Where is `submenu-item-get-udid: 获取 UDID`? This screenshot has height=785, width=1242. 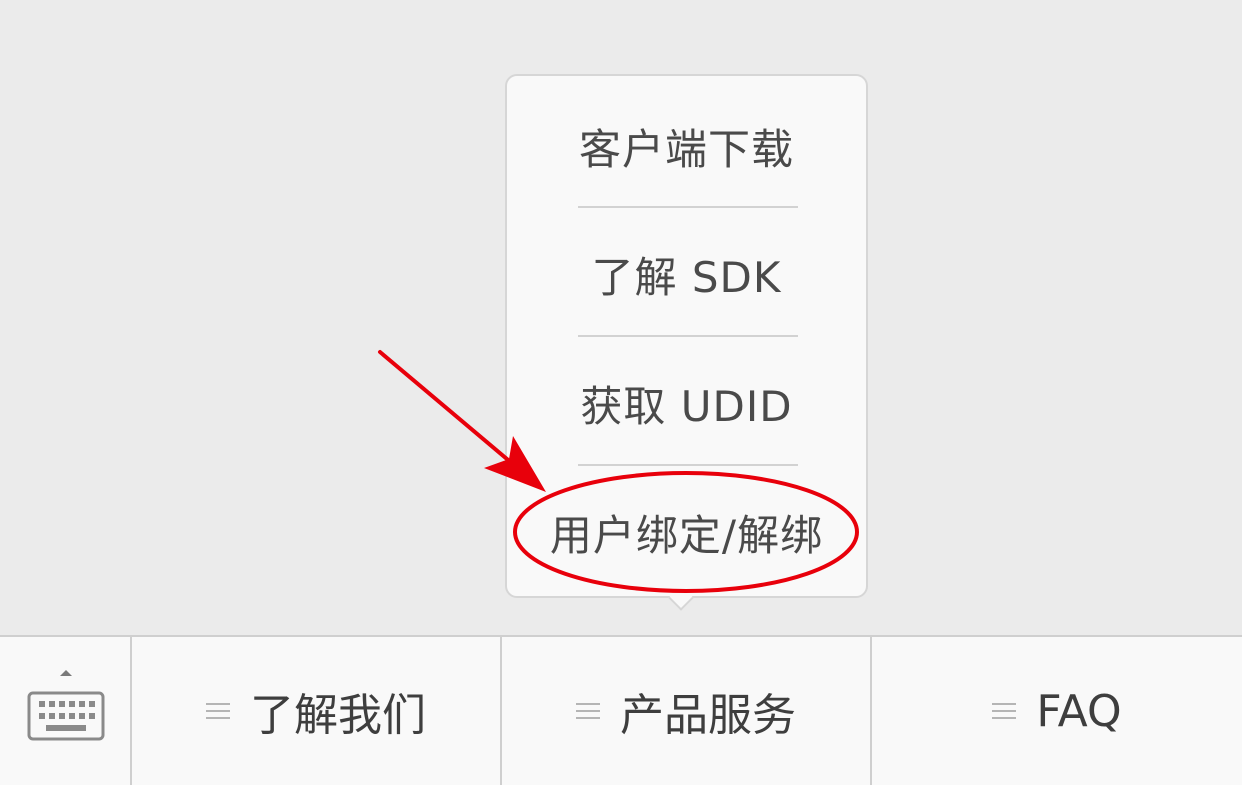
submenu-item-get-udid: 获取 UDID is located at coordinates (686, 403).